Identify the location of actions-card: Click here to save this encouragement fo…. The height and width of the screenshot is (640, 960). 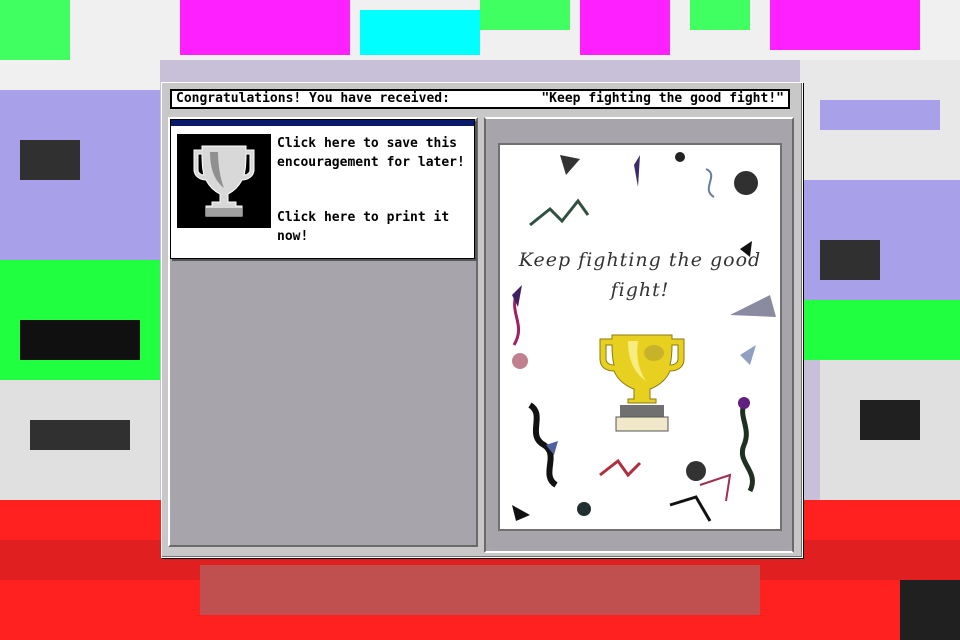
(322, 189).